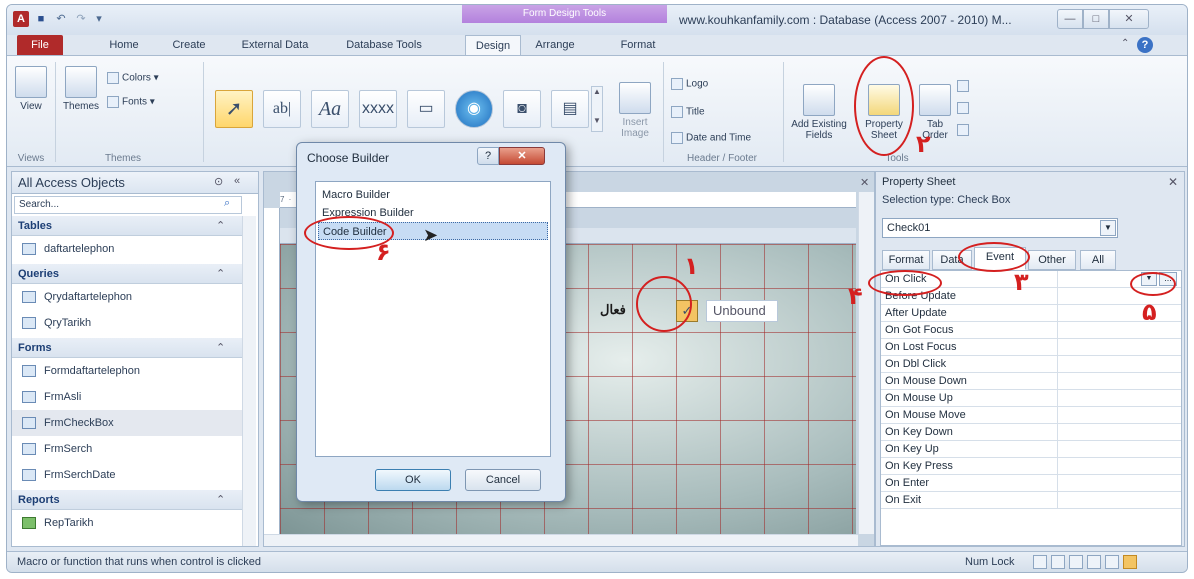 This screenshot has height=579, width=1194. I want to click on label-tool: Aa, so click(330, 109).